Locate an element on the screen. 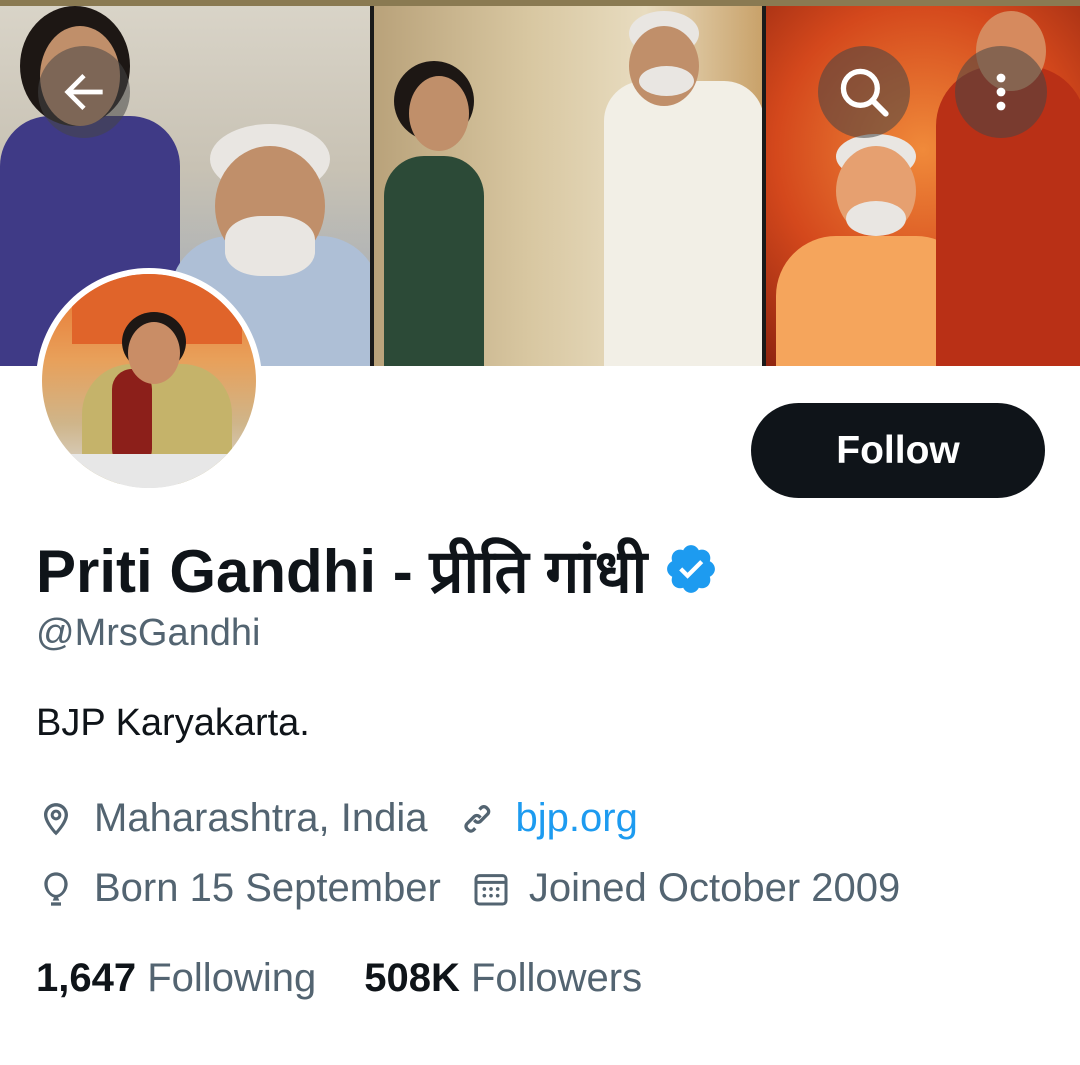  joined-text: Joined October 2009 is located at coordinates (714, 888).